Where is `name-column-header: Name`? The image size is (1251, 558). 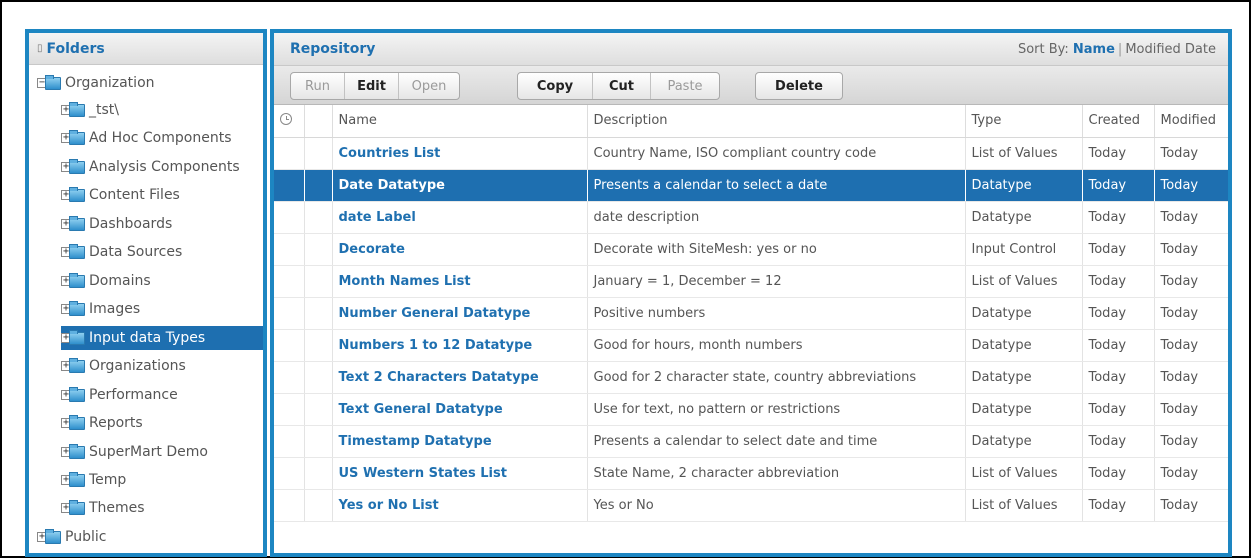 name-column-header: Name is located at coordinates (460, 121).